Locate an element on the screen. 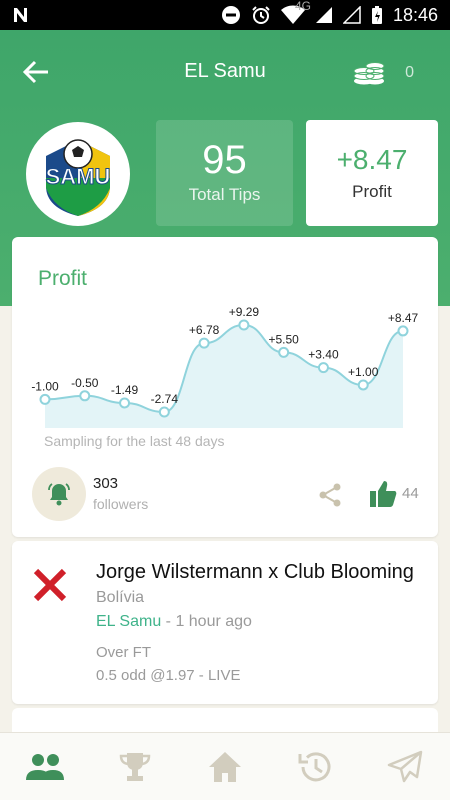 The image size is (450, 800). bell-icon is located at coordinates (59, 494).